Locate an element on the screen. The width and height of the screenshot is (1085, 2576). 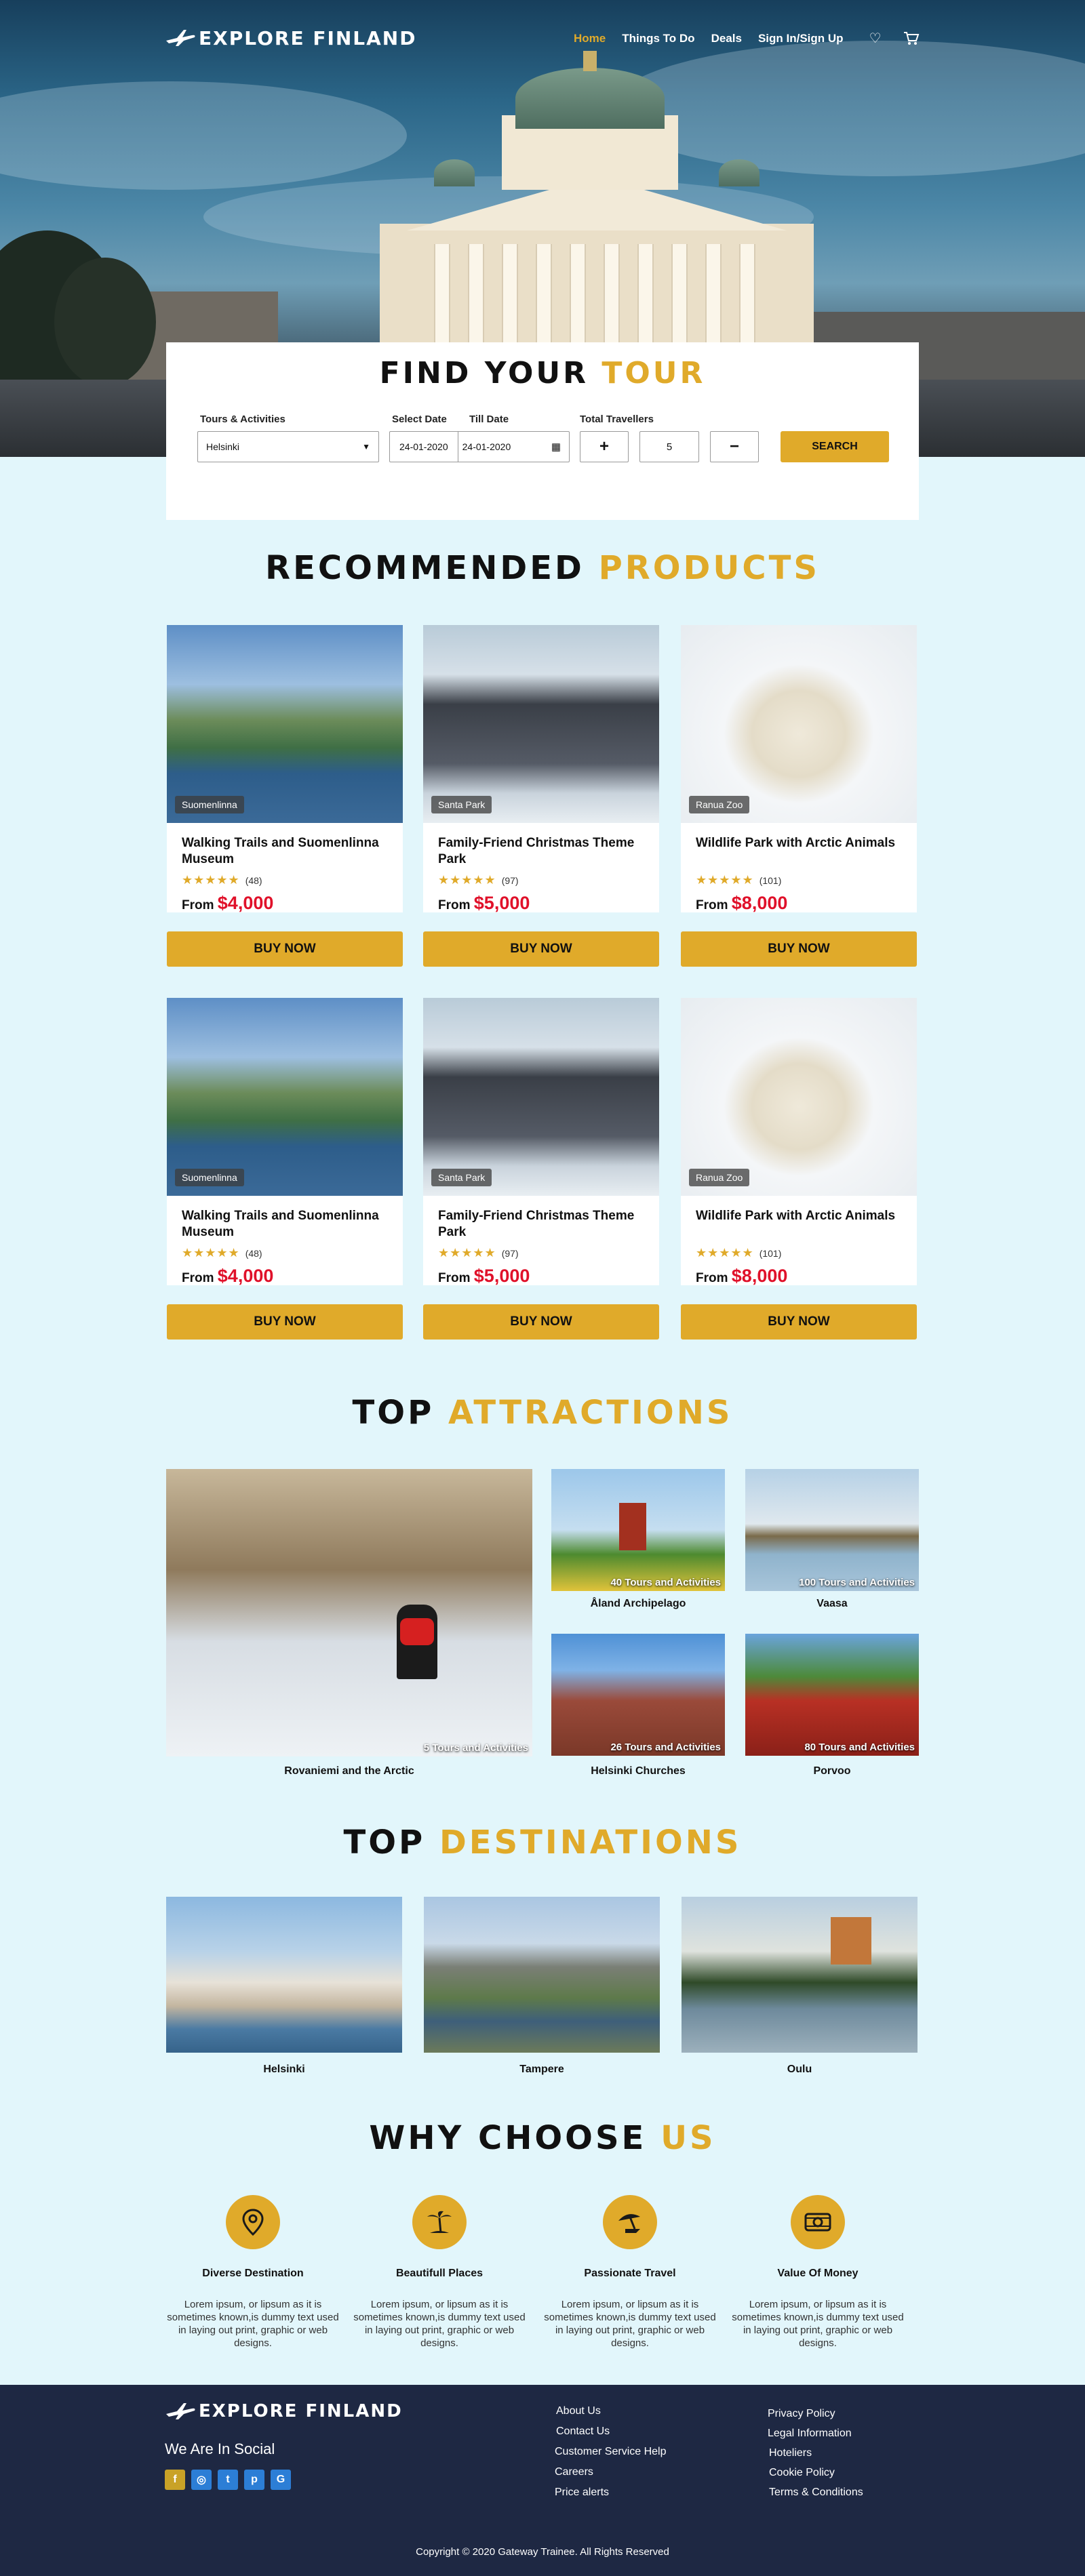
select-date-value: 24-01-2020 is located at coordinates (424, 447).